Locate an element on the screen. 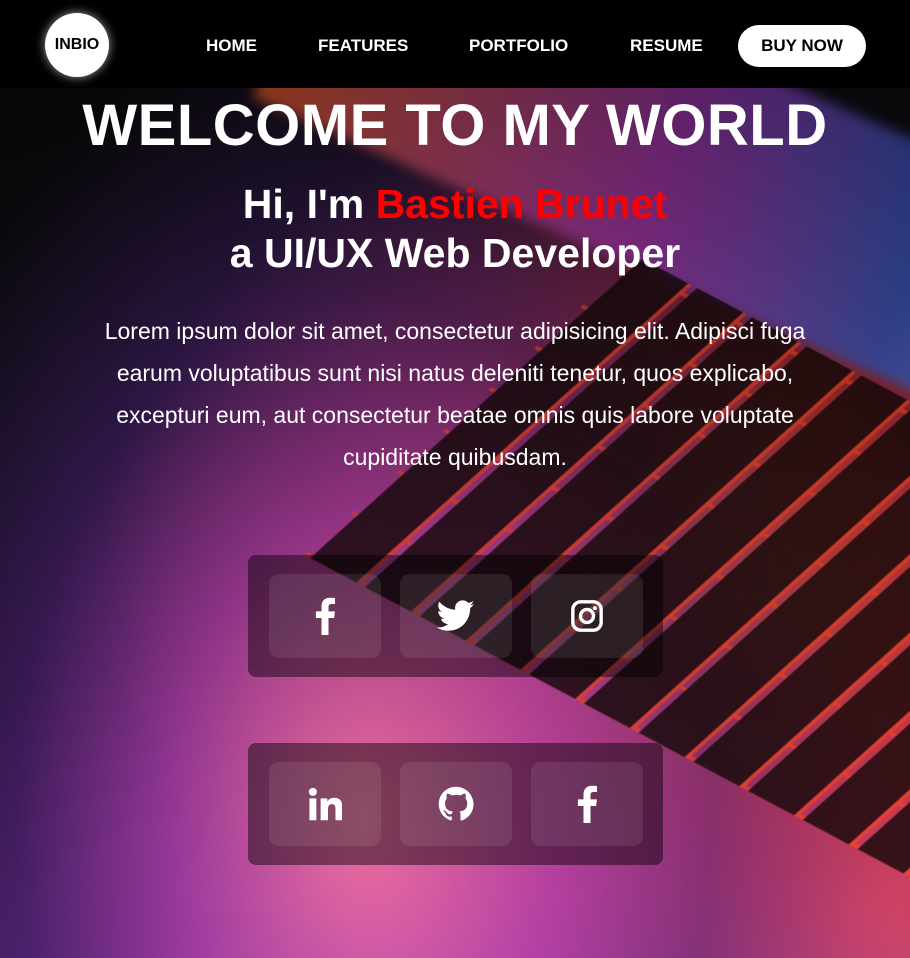 The width and height of the screenshot is (910, 958). twitter-button is located at coordinates (456, 616).